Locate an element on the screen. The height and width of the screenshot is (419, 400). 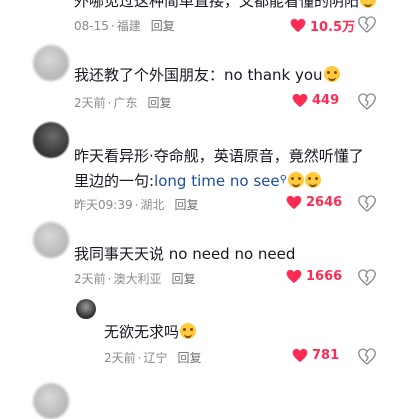
comment-meta: 2天前 · 澳大利亚 回复 is located at coordinates (135, 279).